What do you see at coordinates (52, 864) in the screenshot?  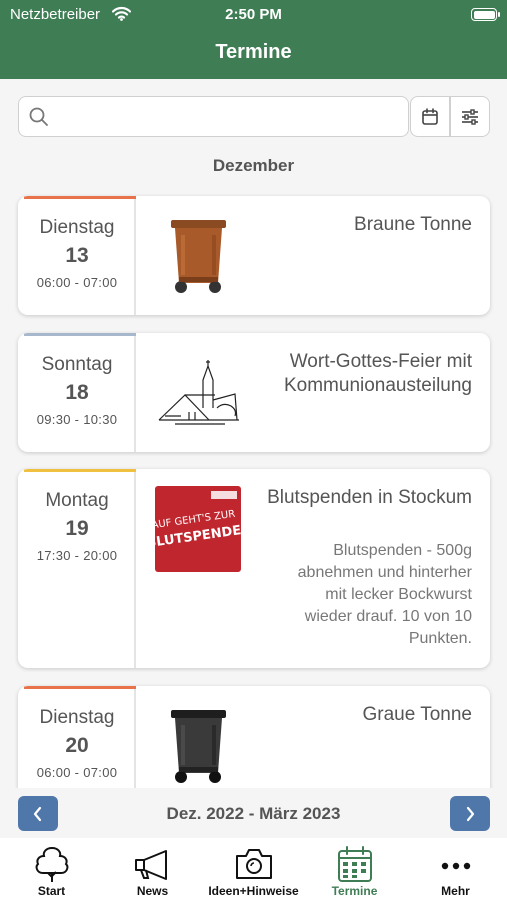 I see `tree-icon` at bounding box center [52, 864].